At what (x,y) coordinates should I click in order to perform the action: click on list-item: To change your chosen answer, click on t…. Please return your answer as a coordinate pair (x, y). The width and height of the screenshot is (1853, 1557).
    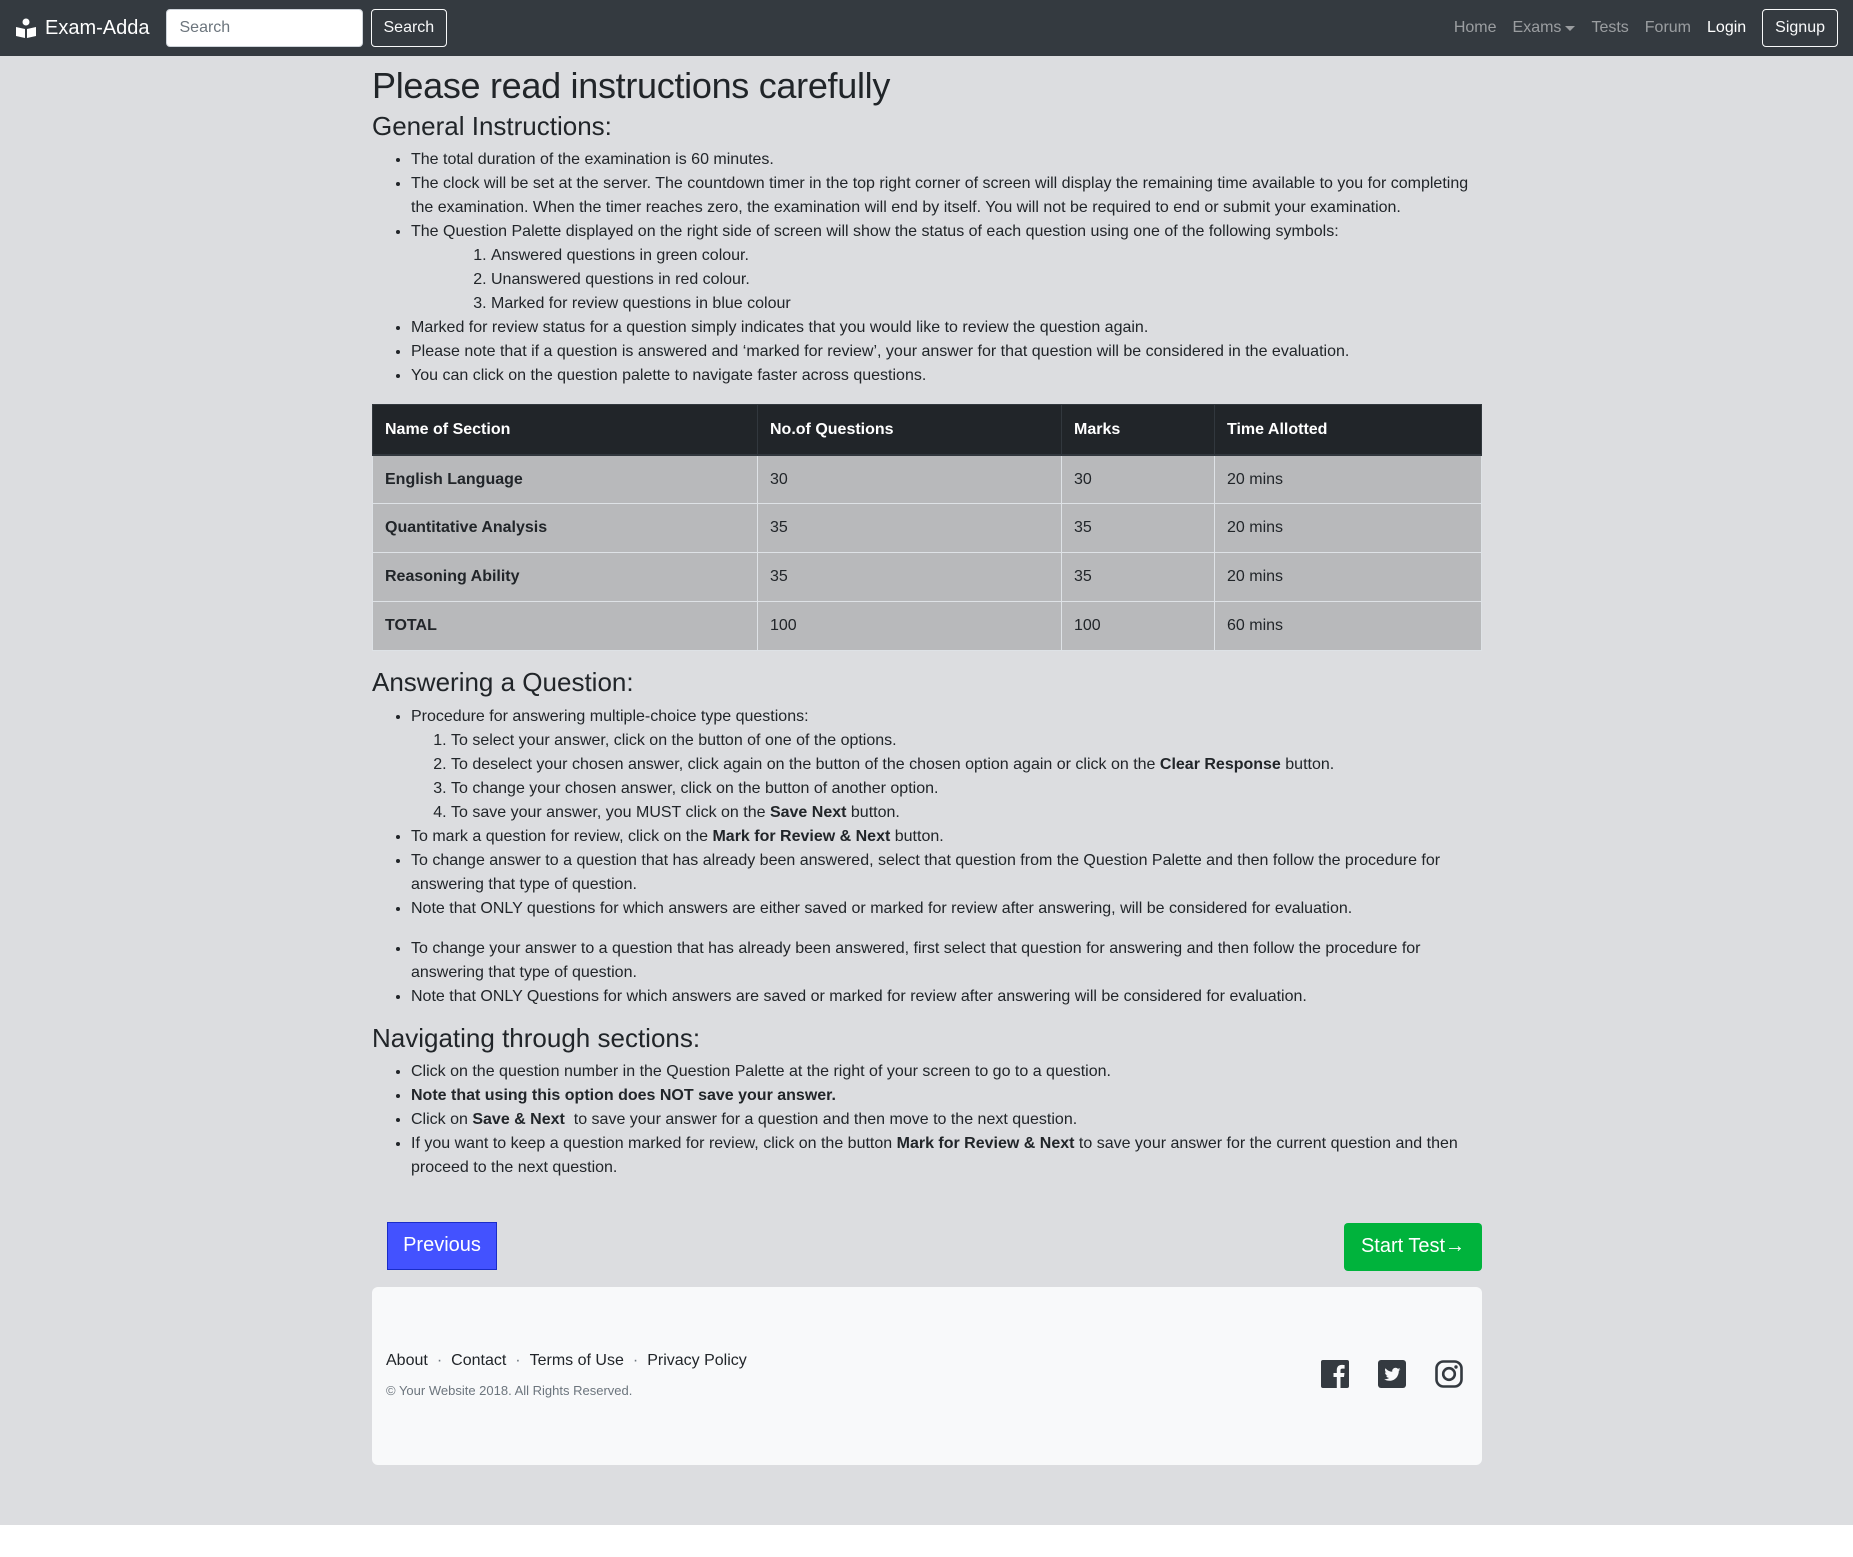
    Looking at the image, I should click on (966, 789).